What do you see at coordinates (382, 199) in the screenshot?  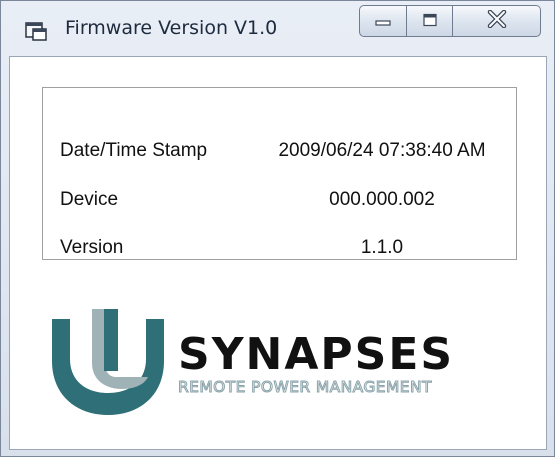 I see `device-value: 000.000.002` at bounding box center [382, 199].